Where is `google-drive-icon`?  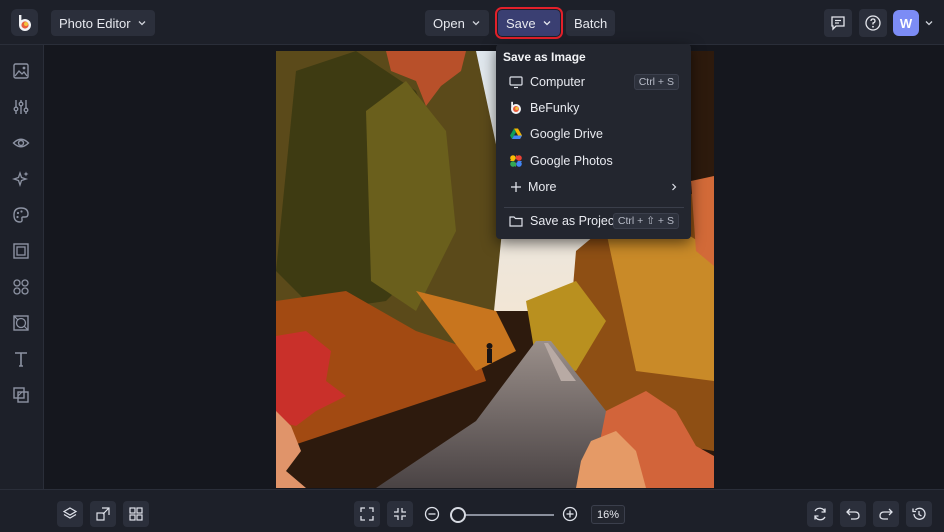 google-drive-icon is located at coordinates (516, 133).